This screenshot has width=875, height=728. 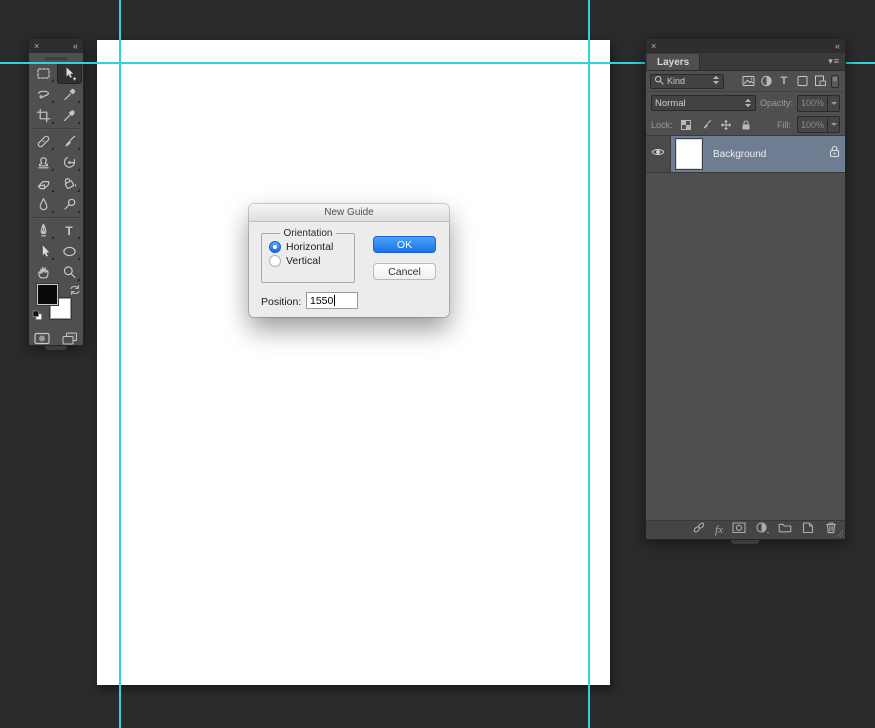 I want to click on lock-label: Lock:, so click(x=662, y=124).